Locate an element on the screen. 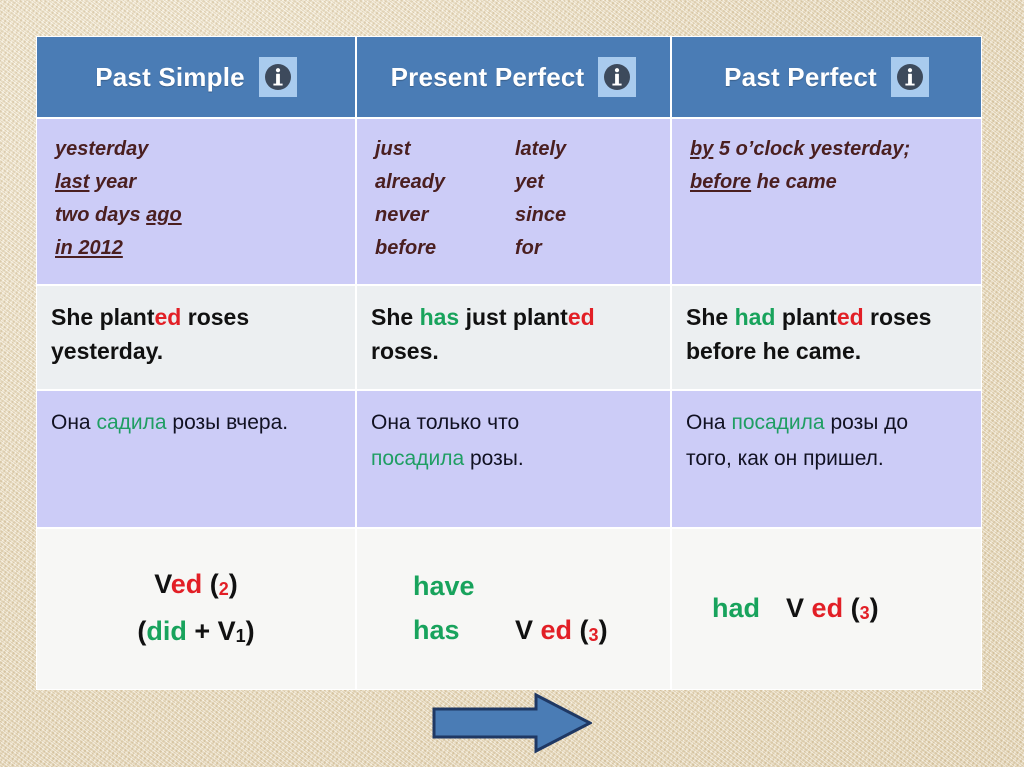 The image size is (1024, 767). marker-item: yesterday is located at coordinates (205, 149).